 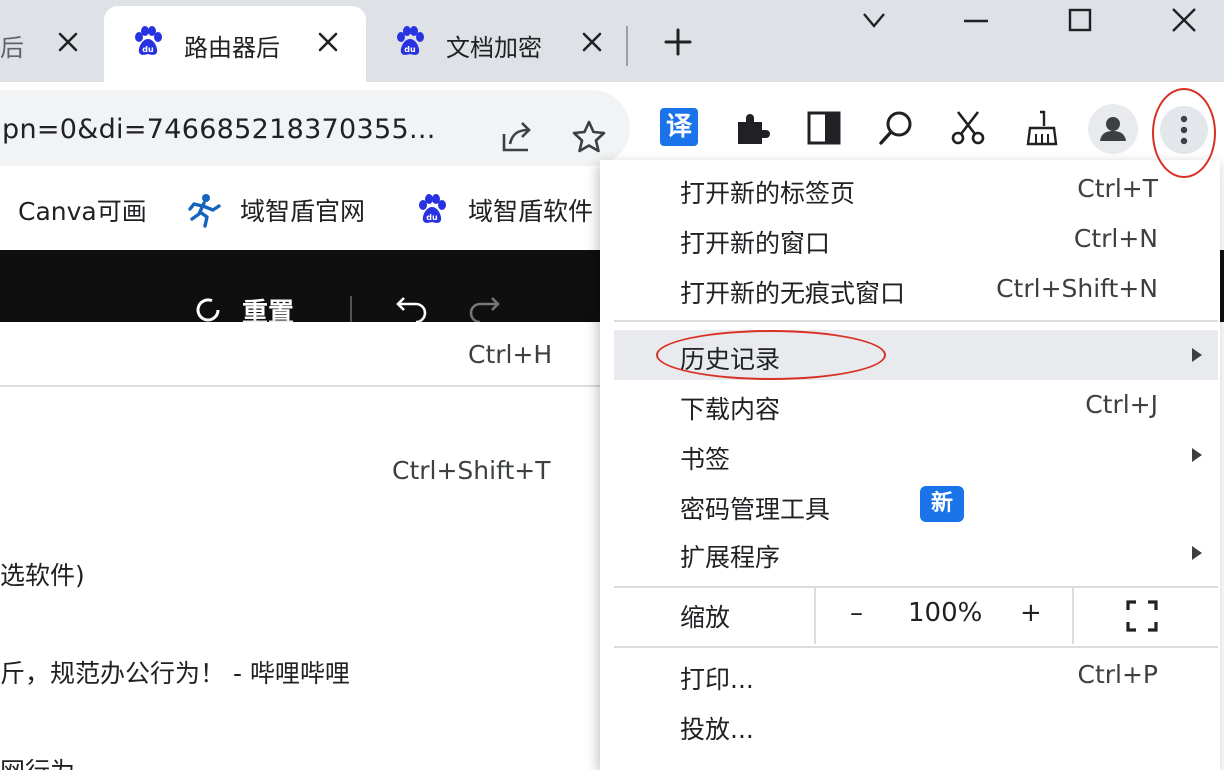 I want to click on bookmark-label: 域智盾官网, so click(x=303, y=211).